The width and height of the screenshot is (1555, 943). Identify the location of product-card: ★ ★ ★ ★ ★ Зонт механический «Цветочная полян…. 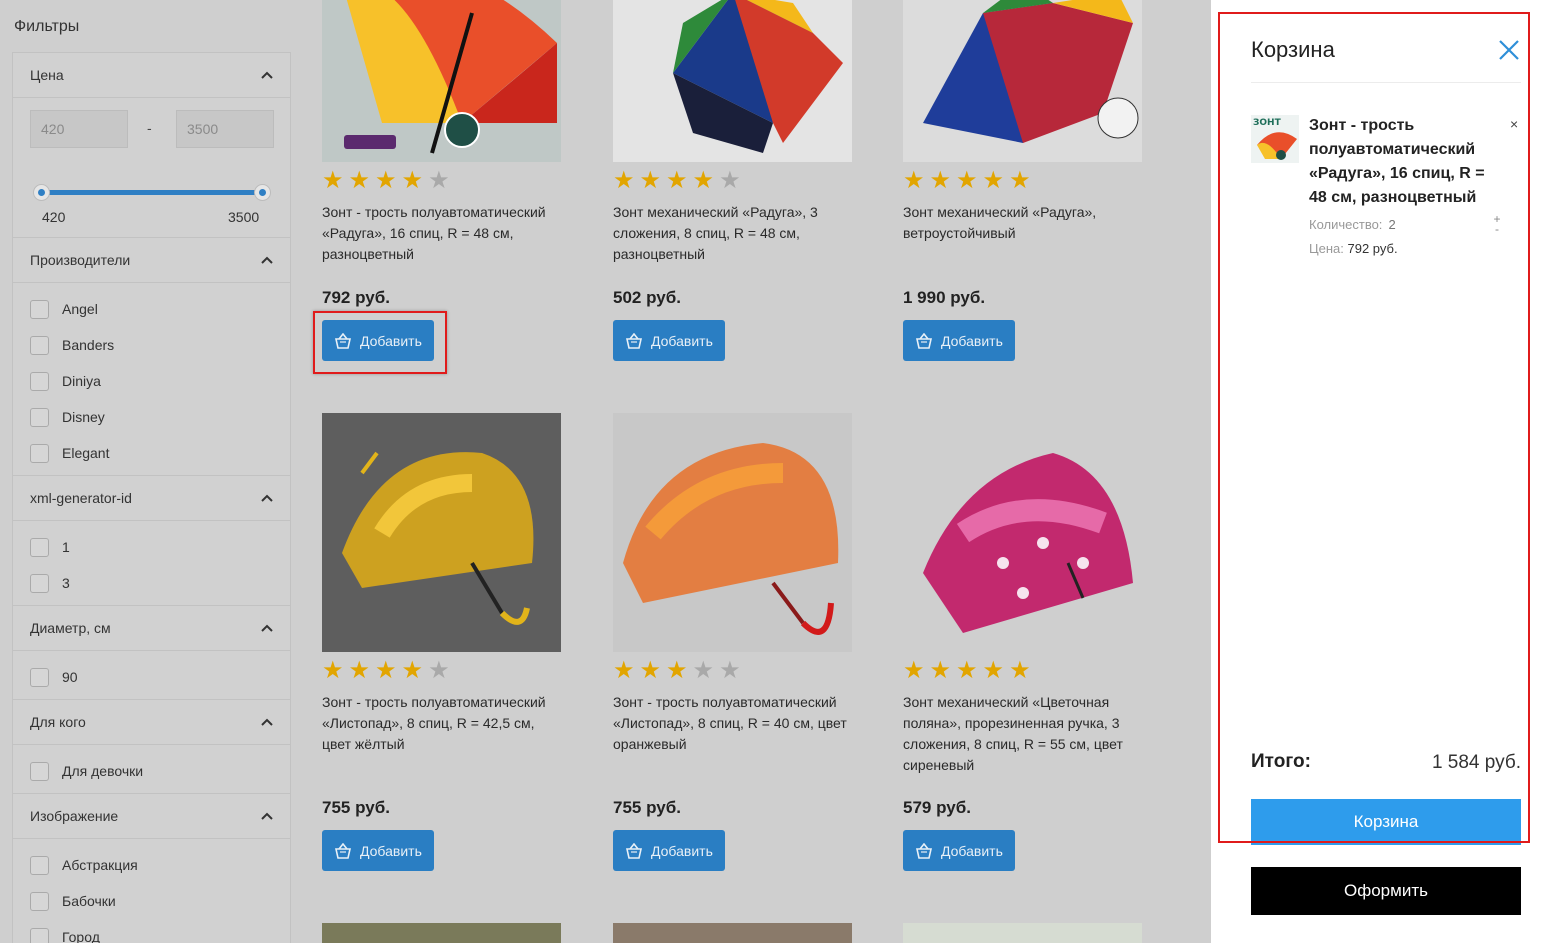
(1023, 594).